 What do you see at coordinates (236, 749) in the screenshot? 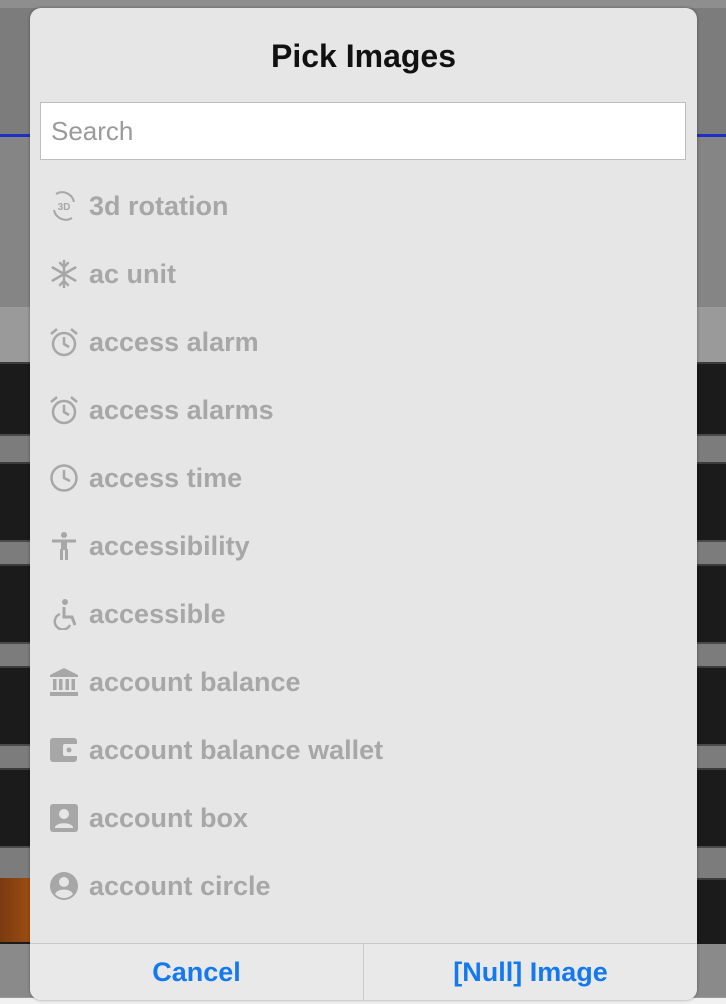
I see `list-item-label: account balance wallet` at bounding box center [236, 749].